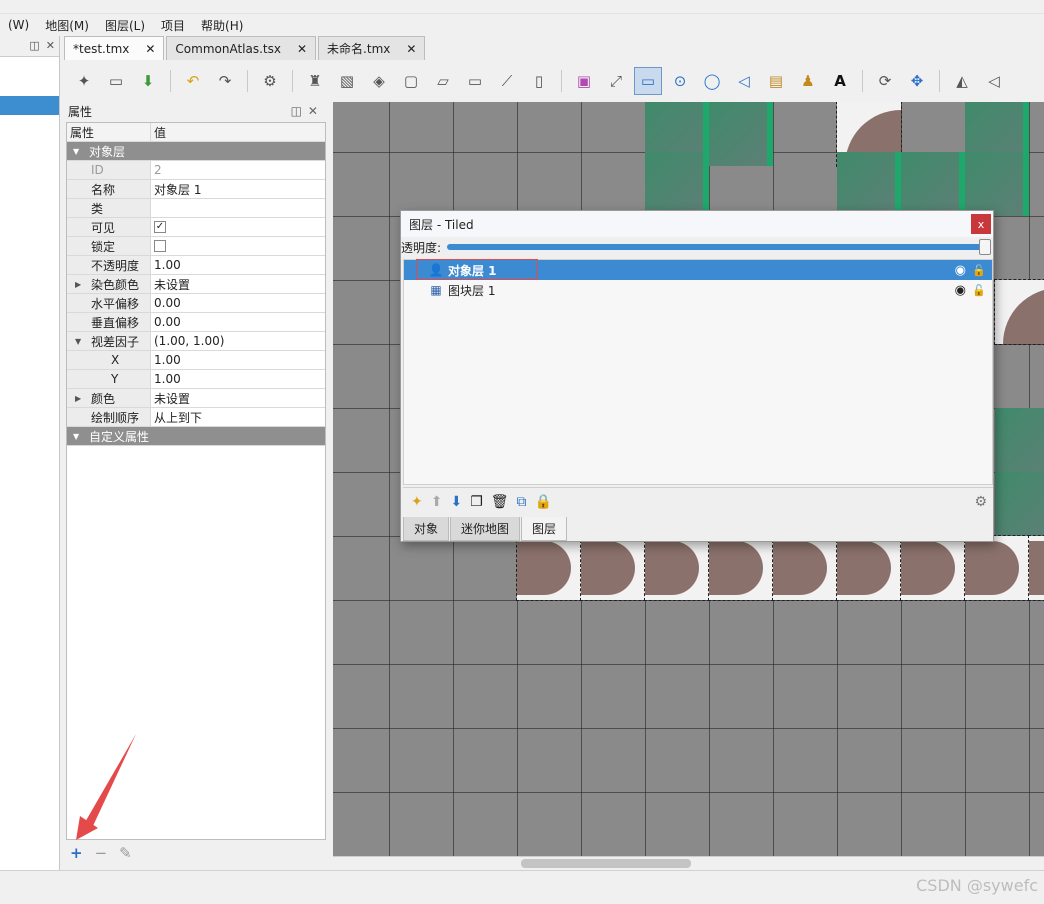 The height and width of the screenshot is (904, 1044). What do you see at coordinates (994, 81) in the screenshot?
I see `flip-vertical-icon: ◁` at bounding box center [994, 81].